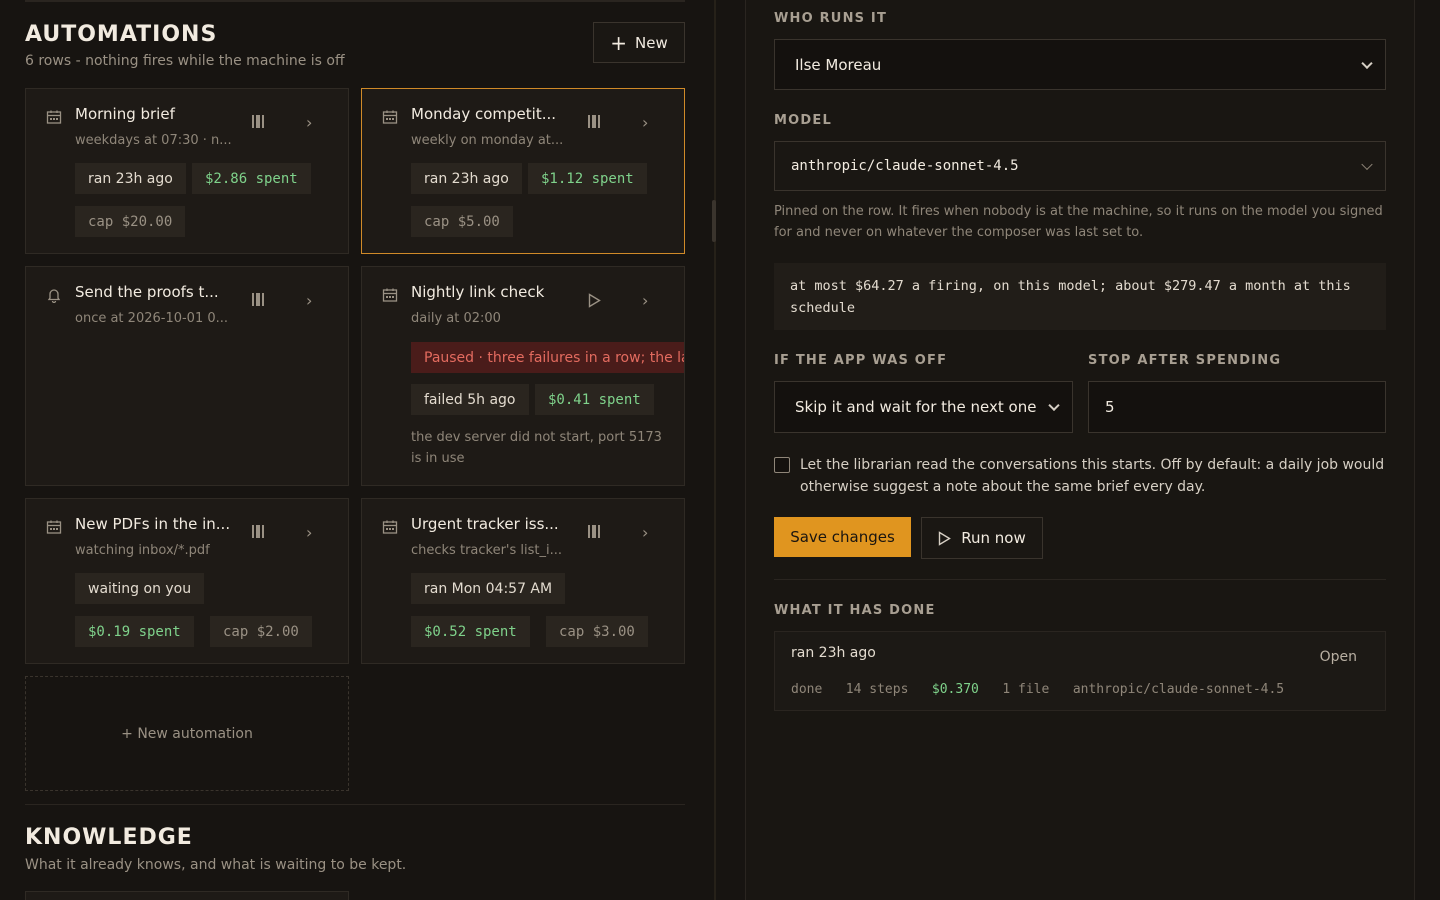 The height and width of the screenshot is (900, 1440). What do you see at coordinates (355, 804) in the screenshot?
I see `section-divider` at bounding box center [355, 804].